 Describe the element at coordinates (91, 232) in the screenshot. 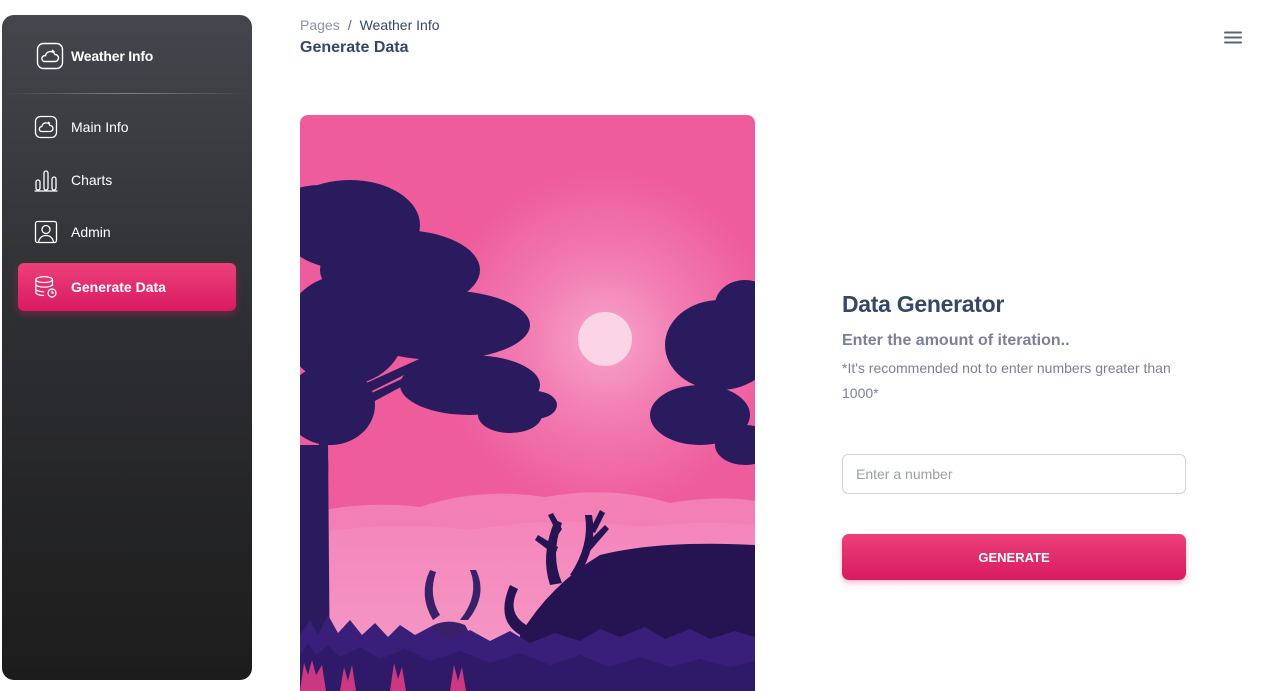

I see `sidebar-item-label: Admin` at that location.